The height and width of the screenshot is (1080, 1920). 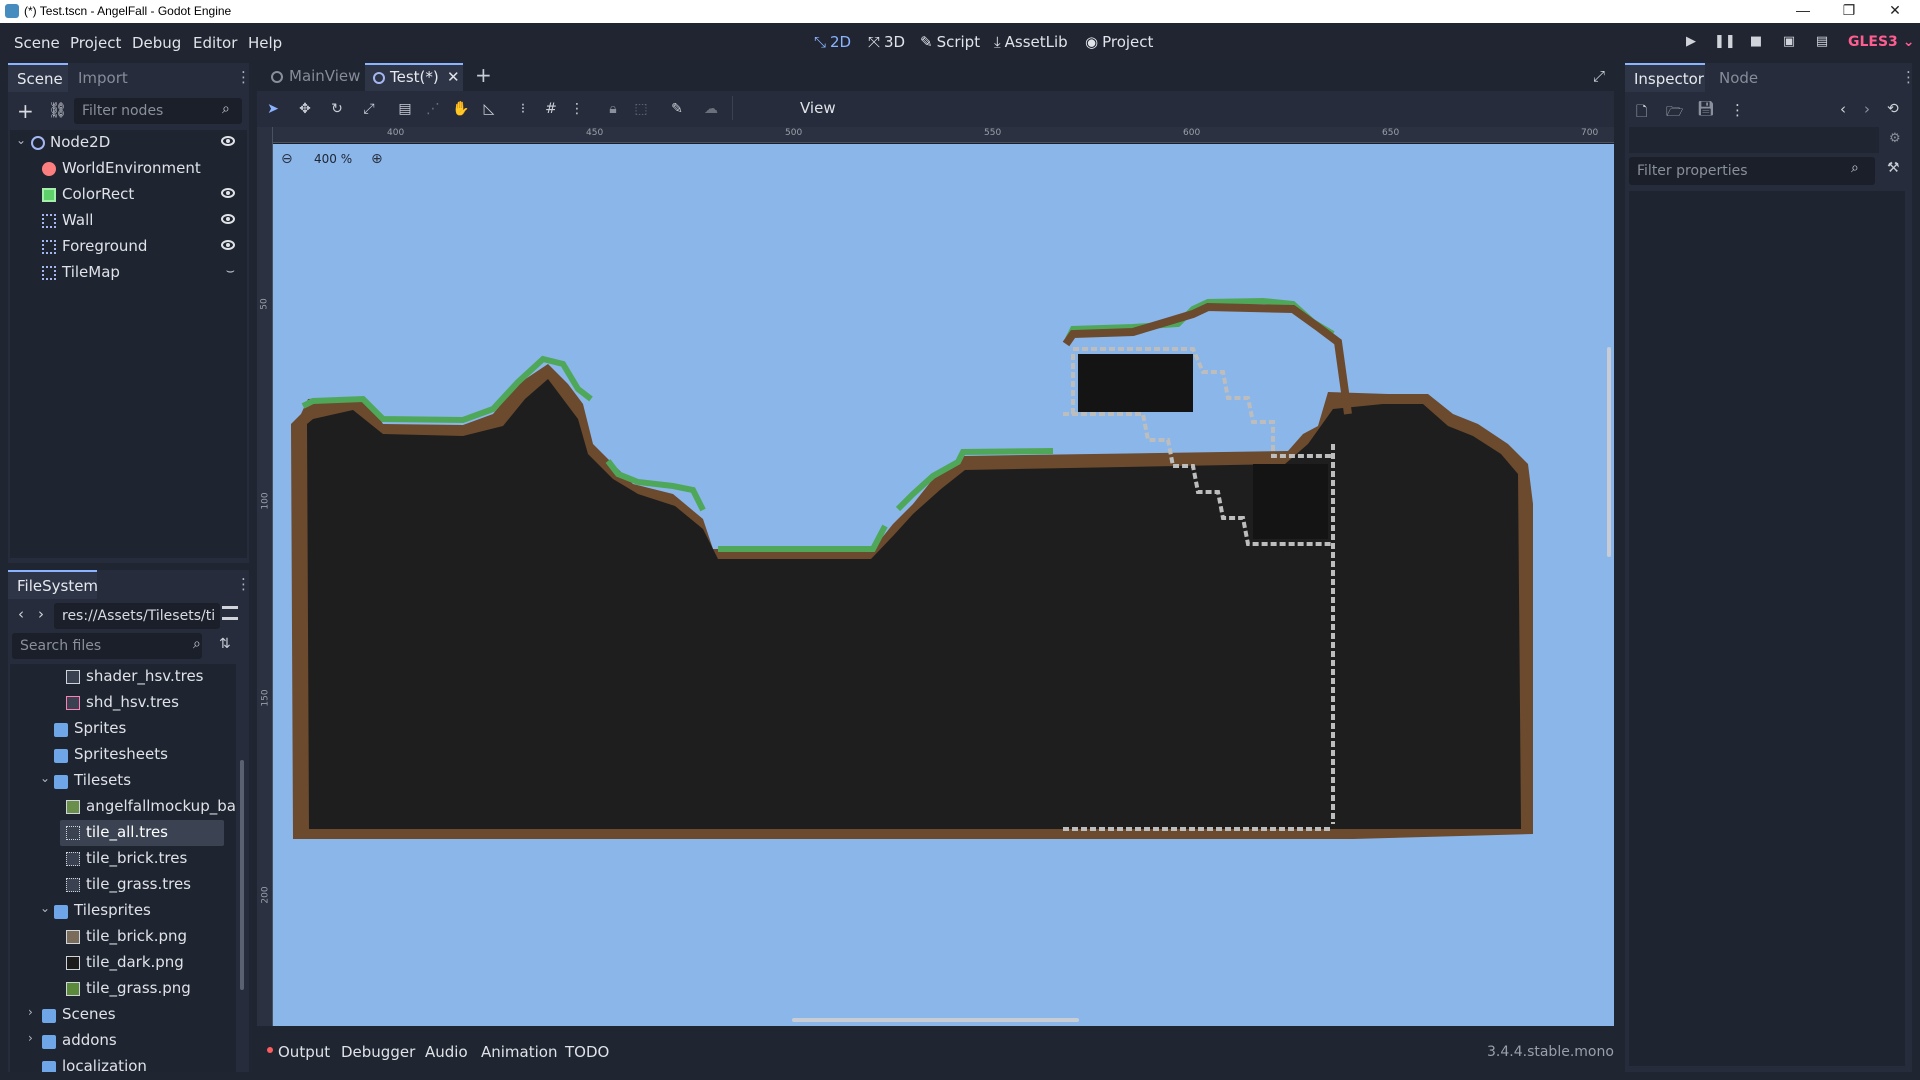 I want to click on minimize-button: —, so click(x=1803, y=11).